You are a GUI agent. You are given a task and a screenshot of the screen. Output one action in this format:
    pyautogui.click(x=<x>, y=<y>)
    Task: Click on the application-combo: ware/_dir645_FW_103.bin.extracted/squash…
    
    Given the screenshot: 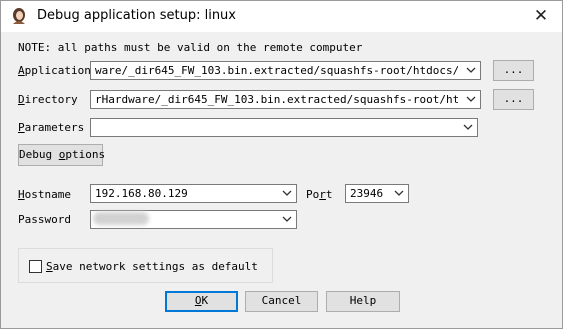 What is the action you would take?
    pyautogui.click(x=285, y=70)
    